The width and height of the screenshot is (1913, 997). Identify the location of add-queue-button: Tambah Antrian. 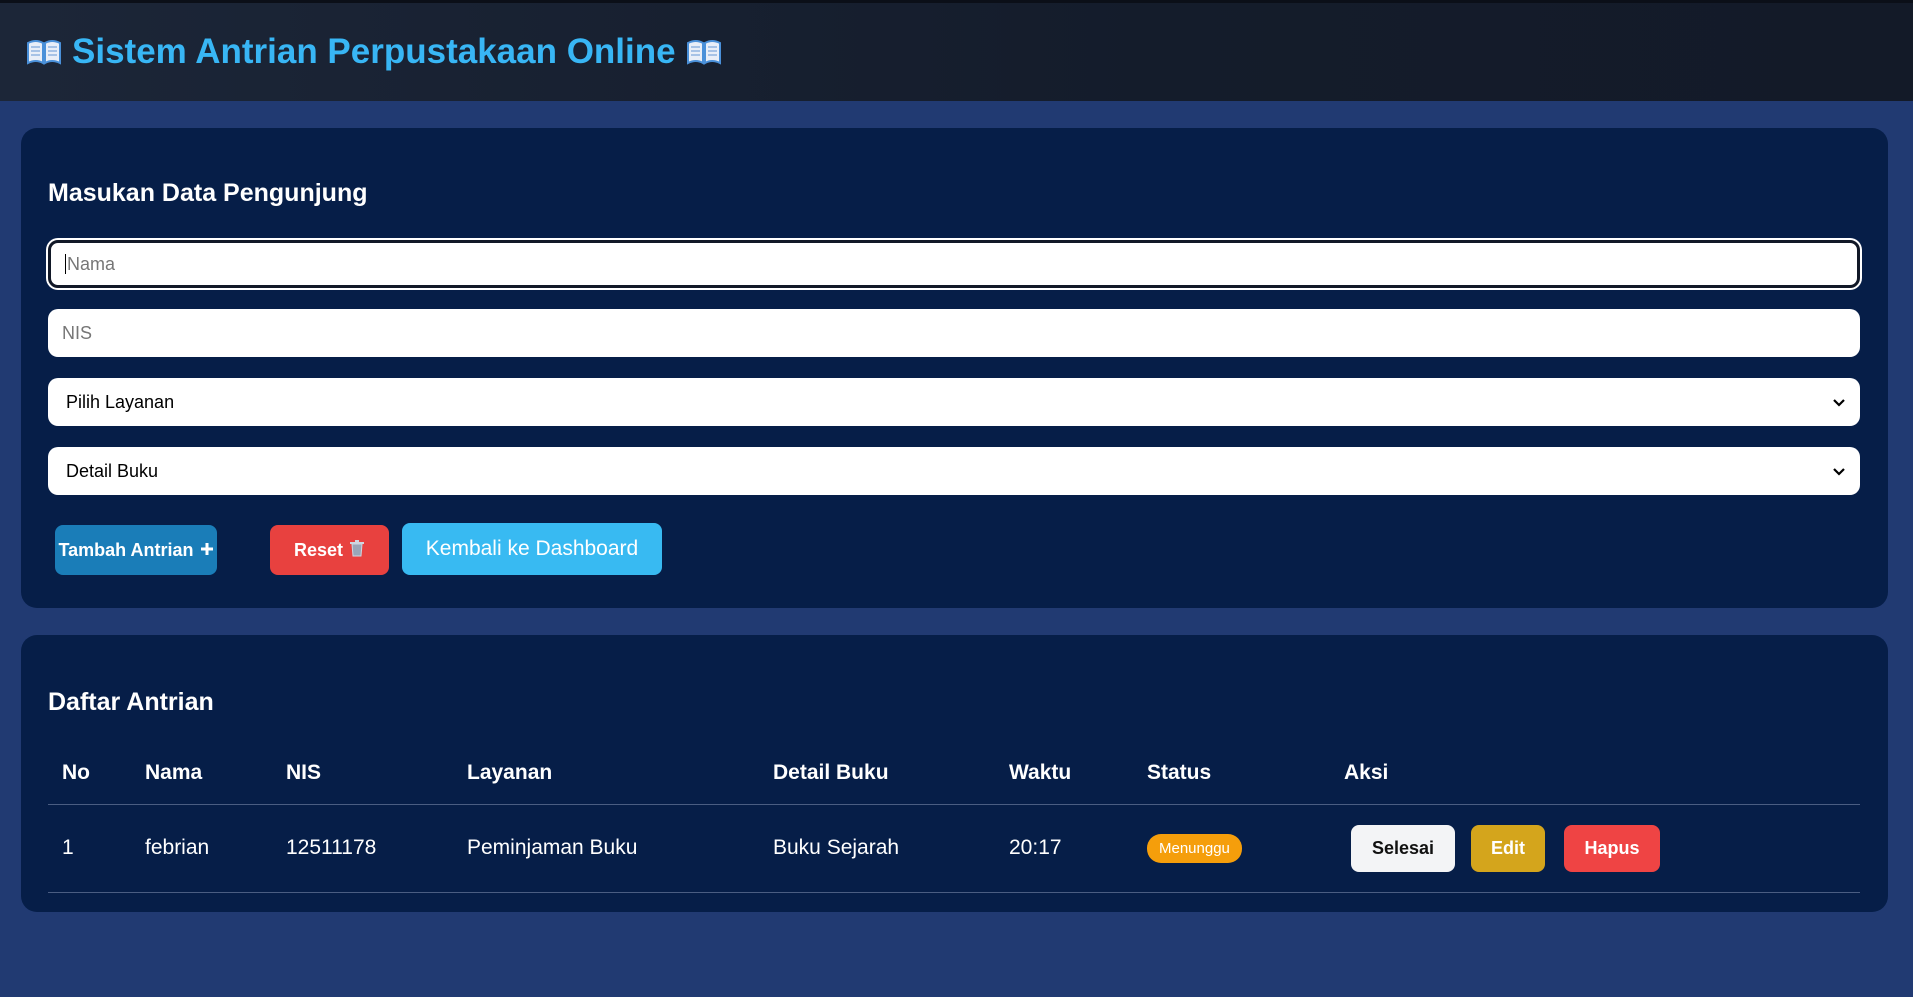
(136, 550).